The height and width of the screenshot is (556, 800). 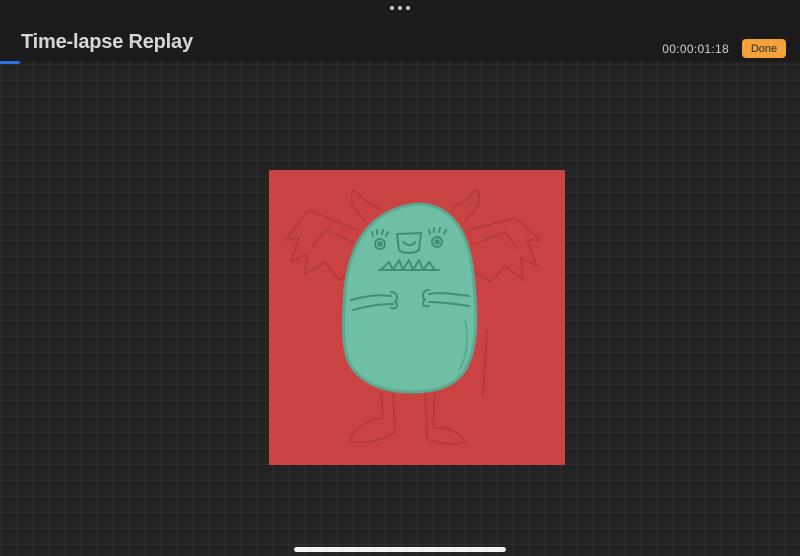 What do you see at coordinates (400, 31) in the screenshot?
I see `top-bar: Time-lapse Replay 00:00:01:18 Done` at bounding box center [400, 31].